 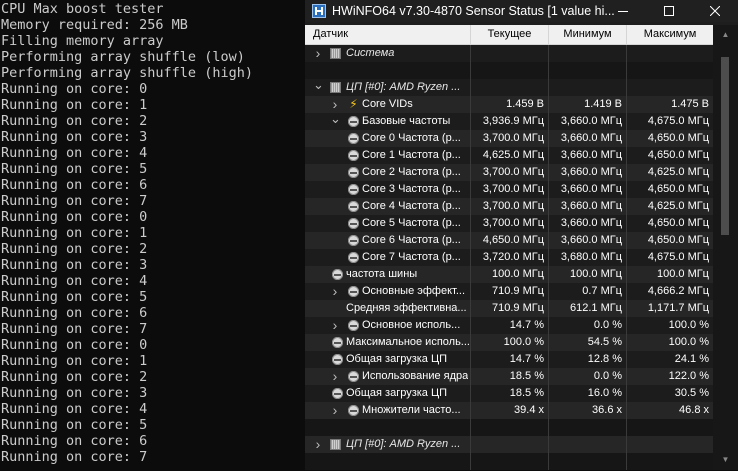 I want to click on console-line: Running on core: 5, so click(x=74, y=169).